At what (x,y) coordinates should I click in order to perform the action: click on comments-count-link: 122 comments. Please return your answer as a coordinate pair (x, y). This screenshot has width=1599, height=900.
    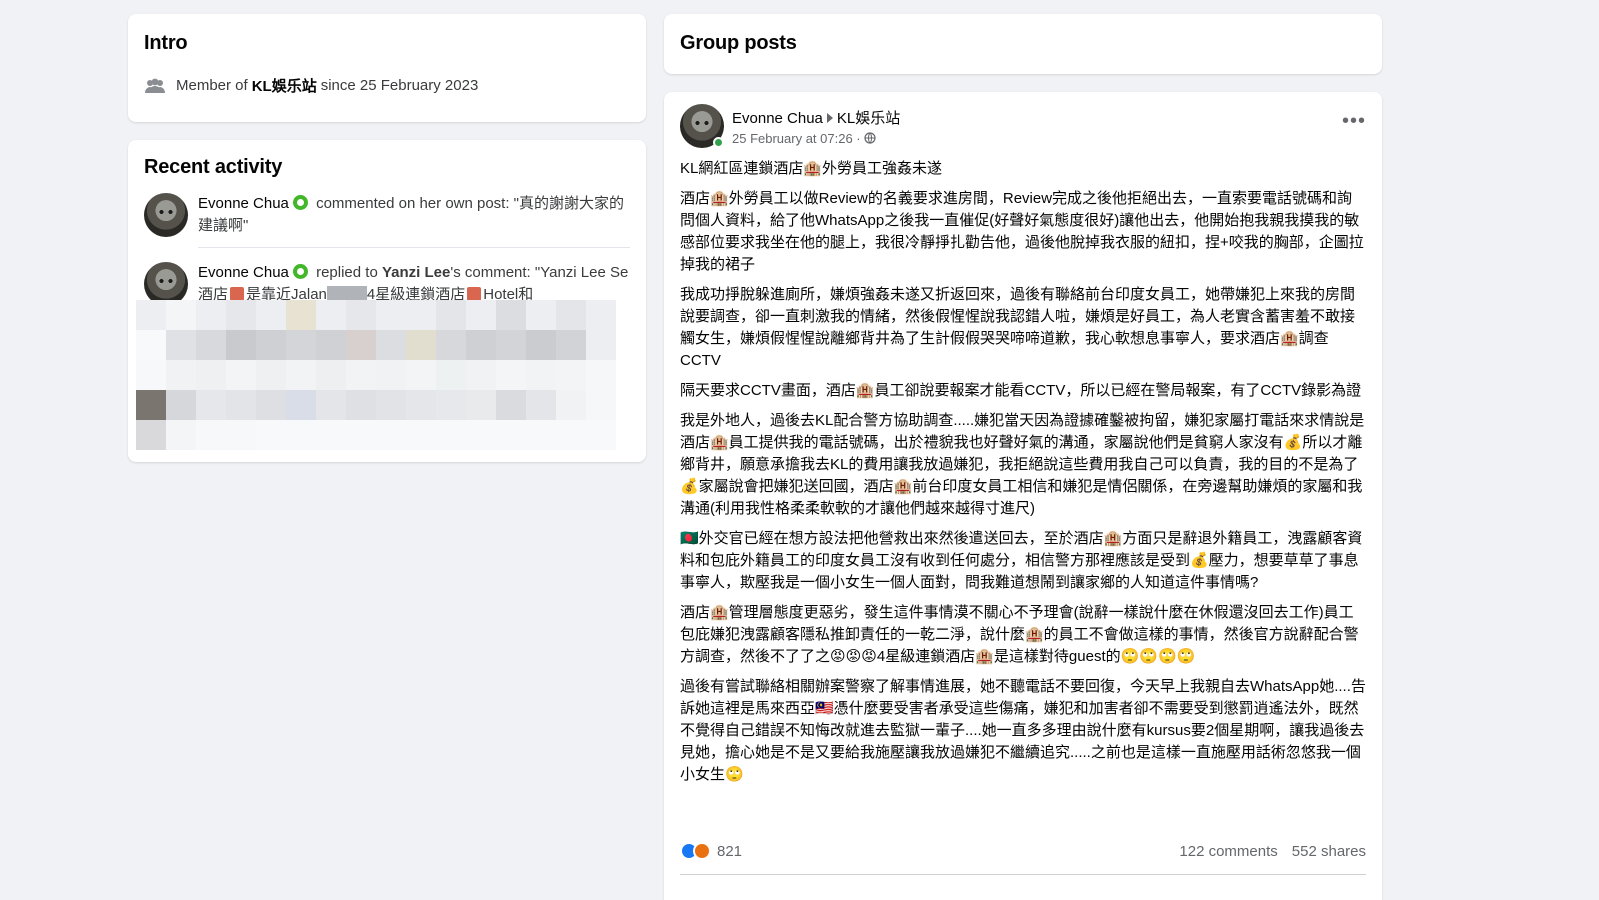
    Looking at the image, I should click on (1228, 851).